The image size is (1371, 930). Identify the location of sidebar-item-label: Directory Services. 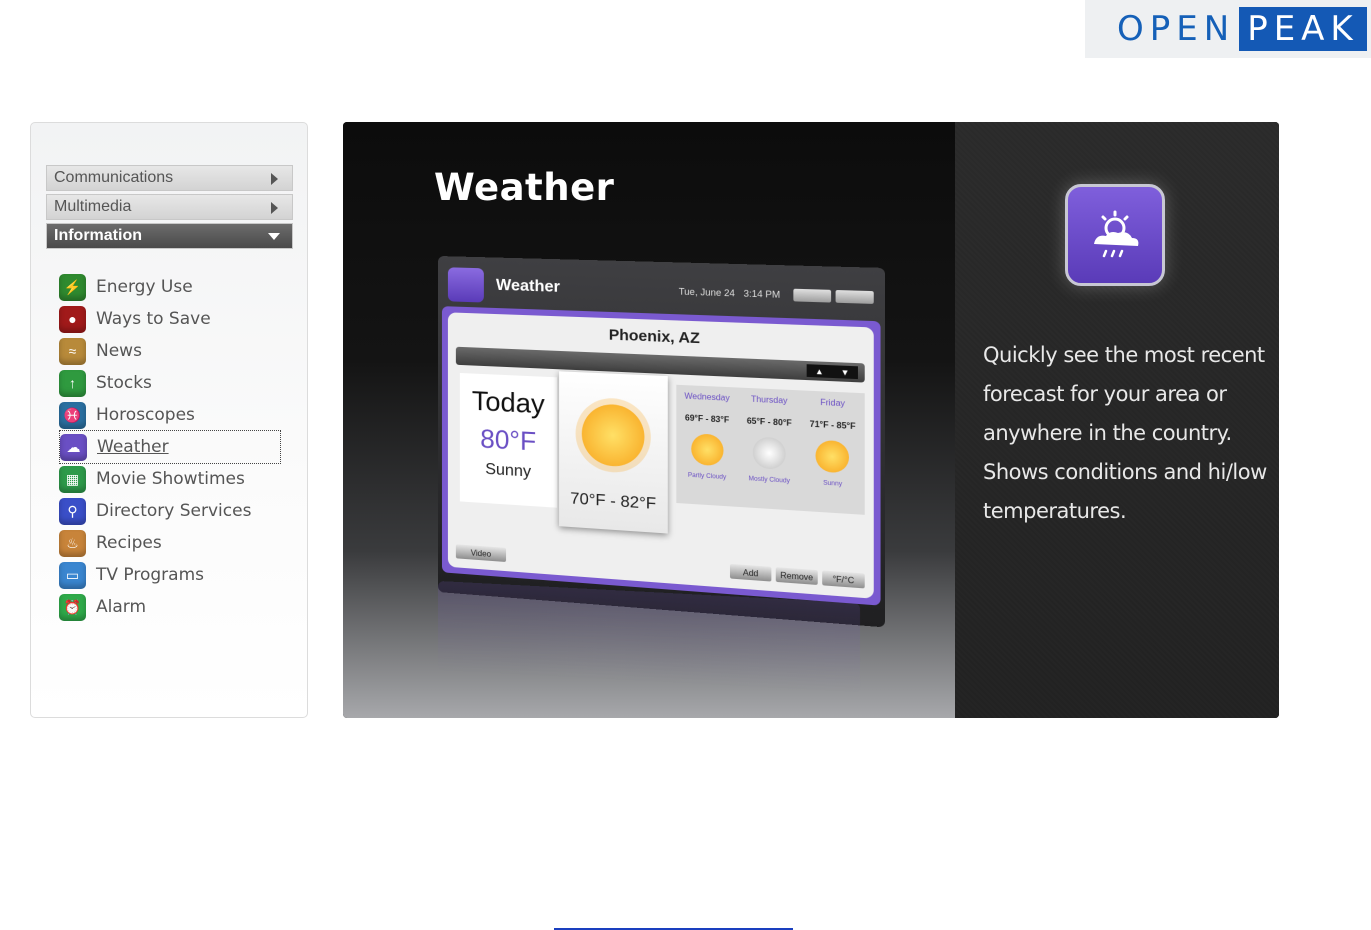
(174, 511).